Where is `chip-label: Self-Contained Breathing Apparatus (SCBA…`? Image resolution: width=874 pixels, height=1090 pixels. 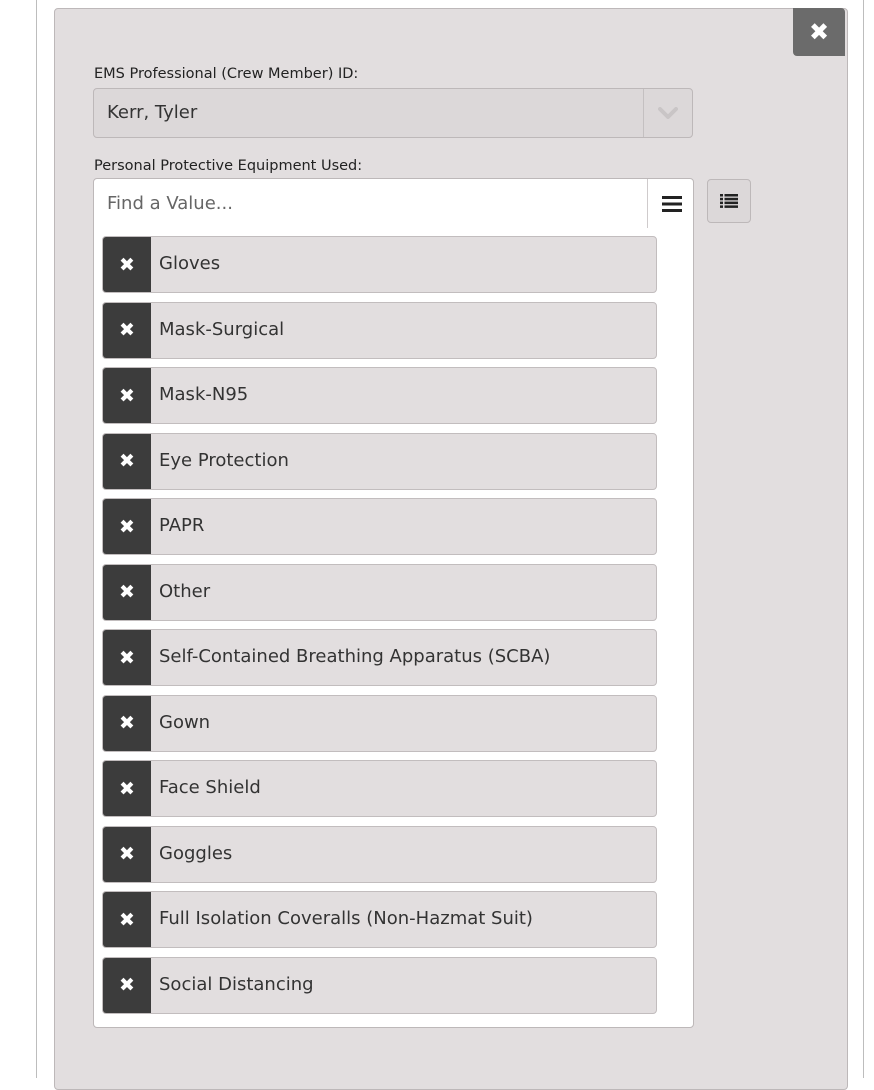
chip-label: Self-Contained Breathing Apparatus (SCBA… is located at coordinates (355, 656).